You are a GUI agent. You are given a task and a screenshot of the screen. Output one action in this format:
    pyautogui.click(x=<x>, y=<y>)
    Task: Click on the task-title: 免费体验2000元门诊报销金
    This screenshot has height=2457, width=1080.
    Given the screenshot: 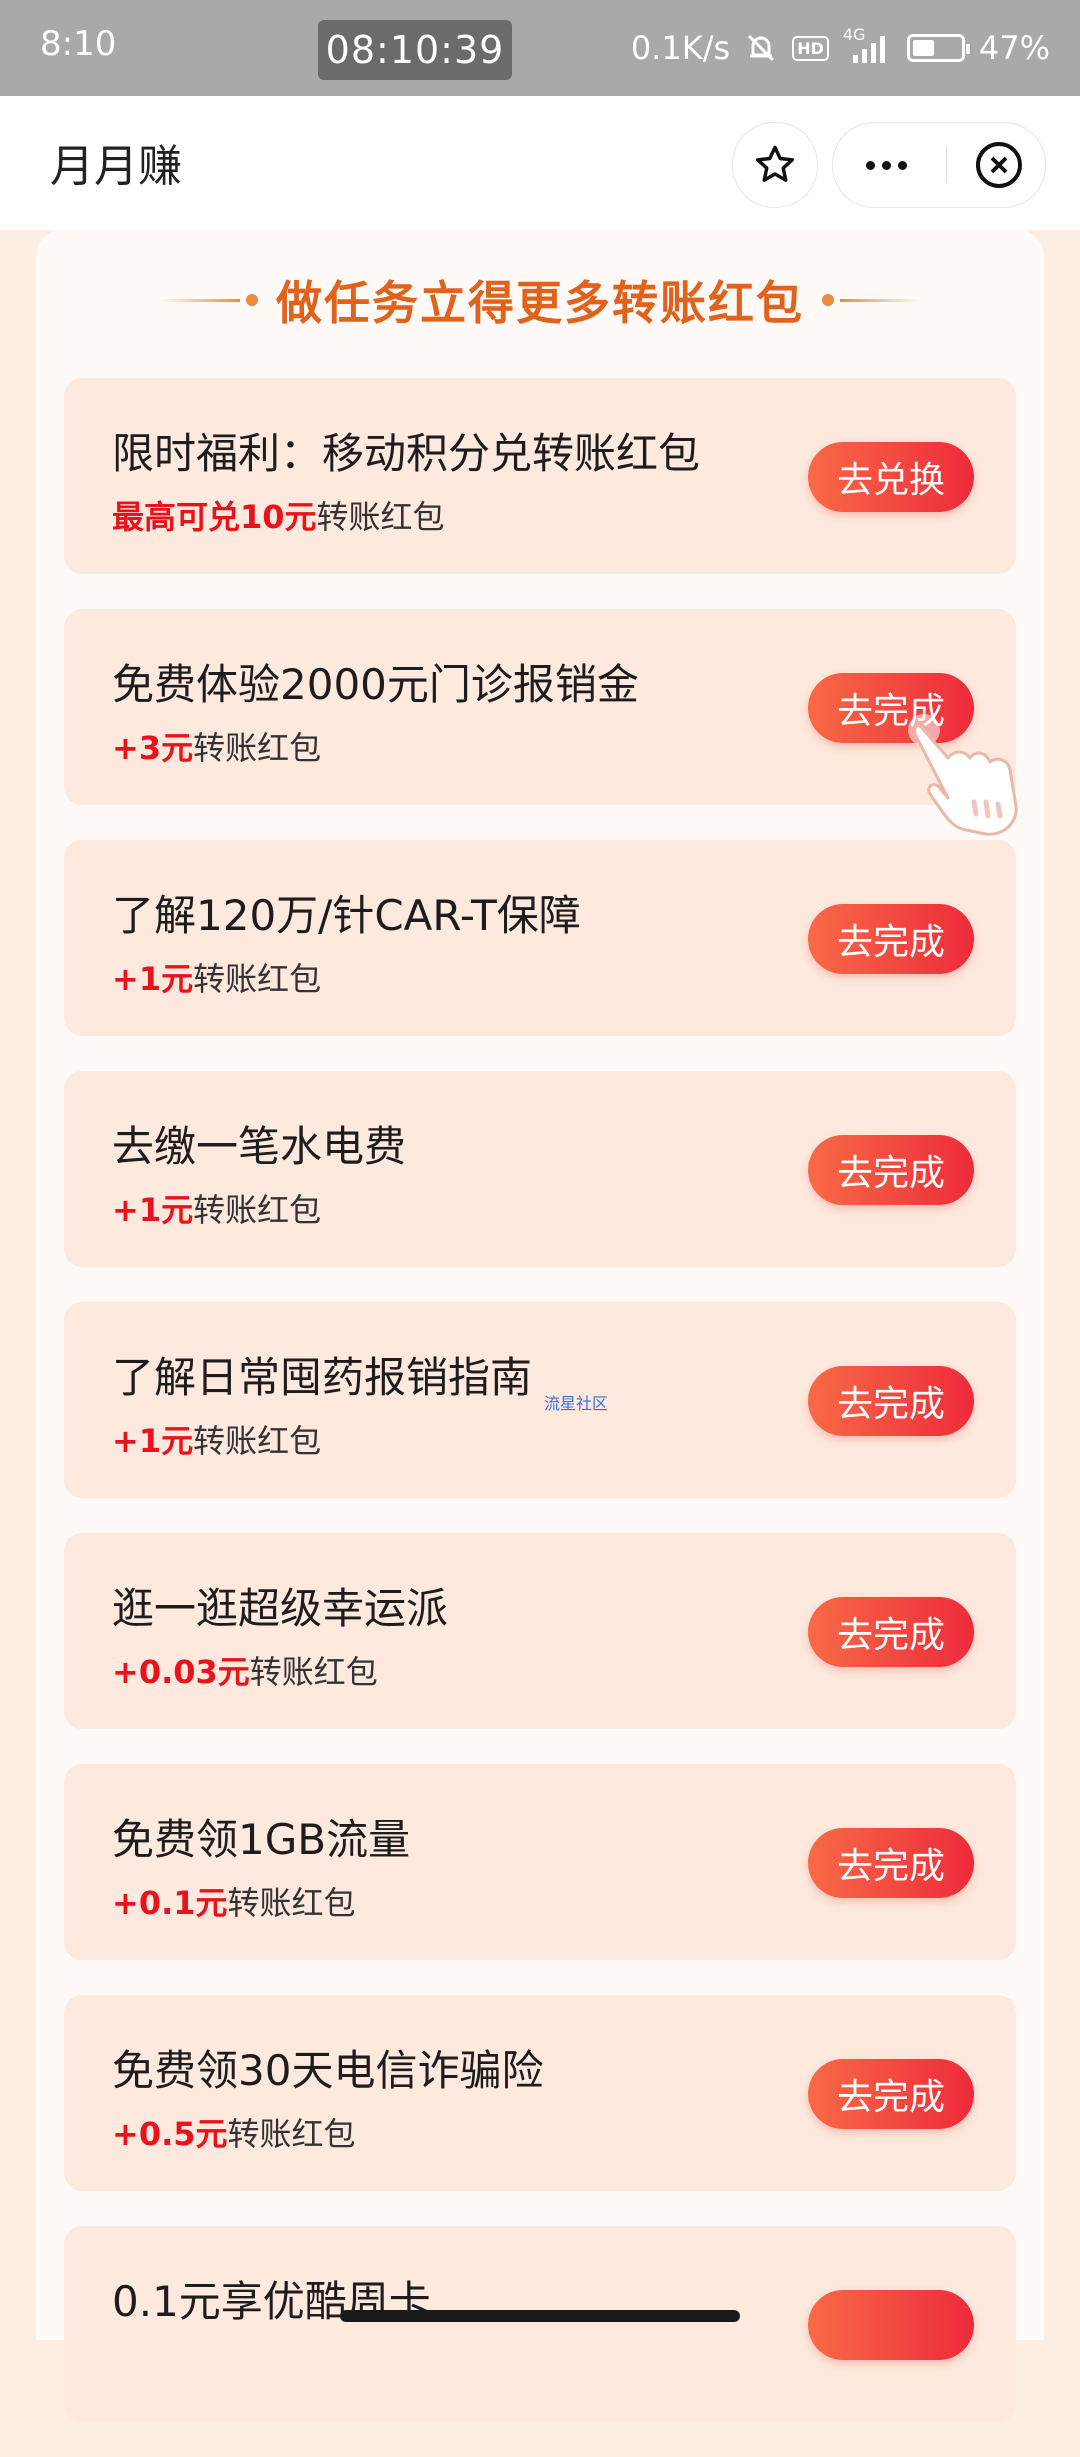 What is the action you would take?
    pyautogui.click(x=375, y=684)
    